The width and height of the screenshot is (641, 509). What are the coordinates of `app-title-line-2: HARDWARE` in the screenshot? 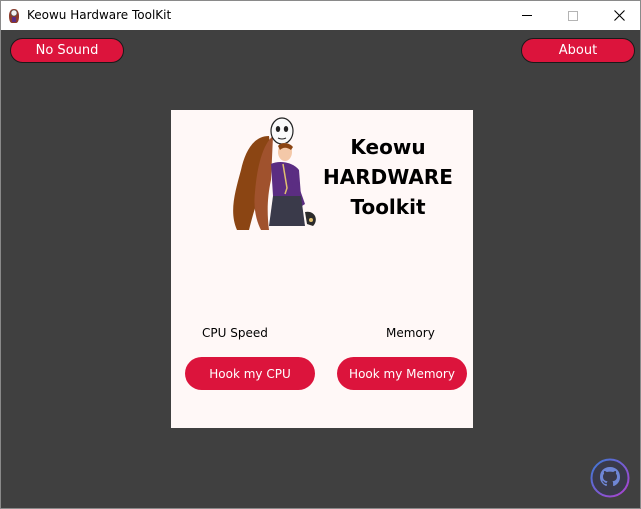 It's located at (388, 177).